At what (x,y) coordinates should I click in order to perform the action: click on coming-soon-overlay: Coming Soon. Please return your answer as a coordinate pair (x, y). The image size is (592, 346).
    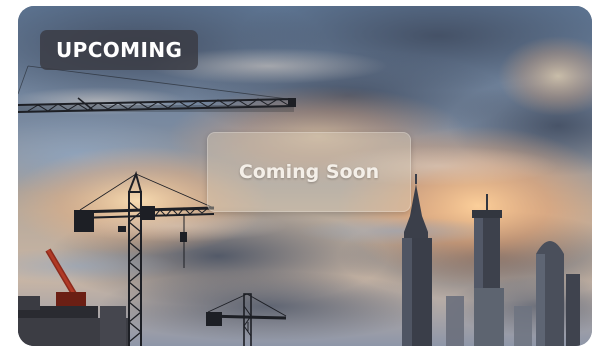
    Looking at the image, I should click on (309, 172).